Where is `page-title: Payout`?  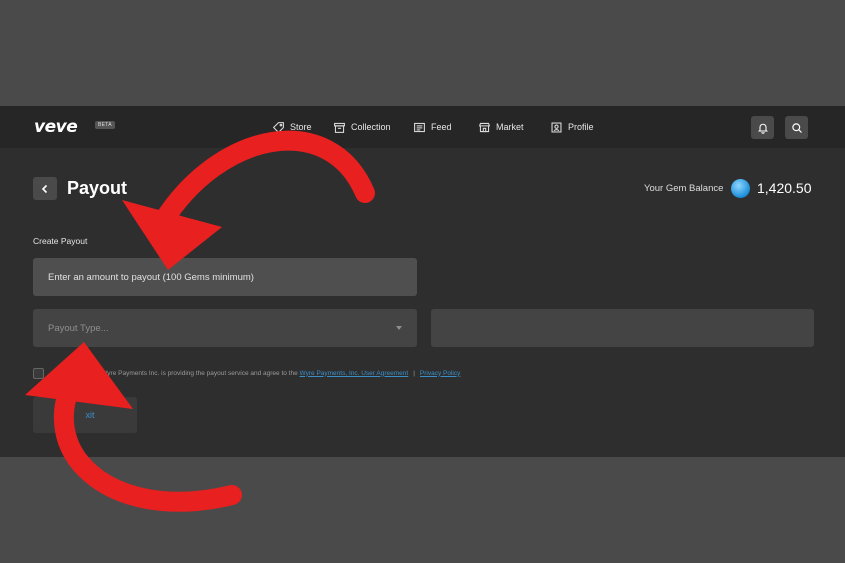
page-title: Payout is located at coordinates (97, 188).